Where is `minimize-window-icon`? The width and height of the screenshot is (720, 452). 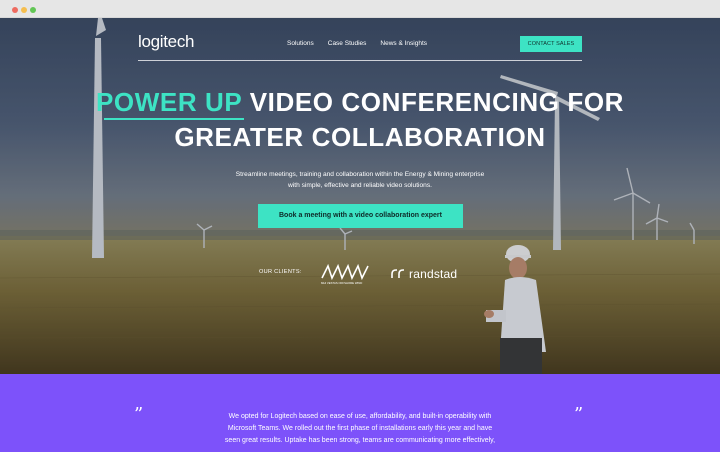
minimize-window-icon is located at coordinates (24, 10).